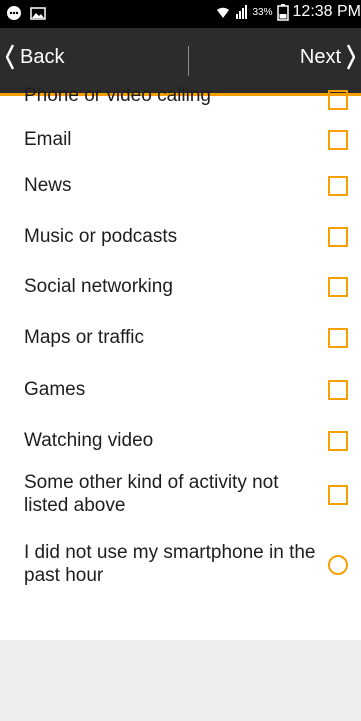 This screenshot has height=721, width=361. What do you see at coordinates (89, 440) in the screenshot?
I see `option-label: Watching video` at bounding box center [89, 440].